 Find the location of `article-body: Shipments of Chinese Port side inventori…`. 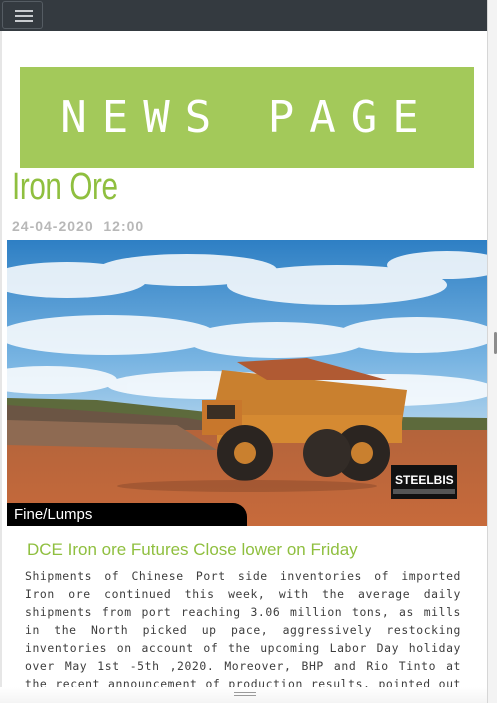

article-body: Shipments of Chinese Port side inventori… is located at coordinates (243, 628).